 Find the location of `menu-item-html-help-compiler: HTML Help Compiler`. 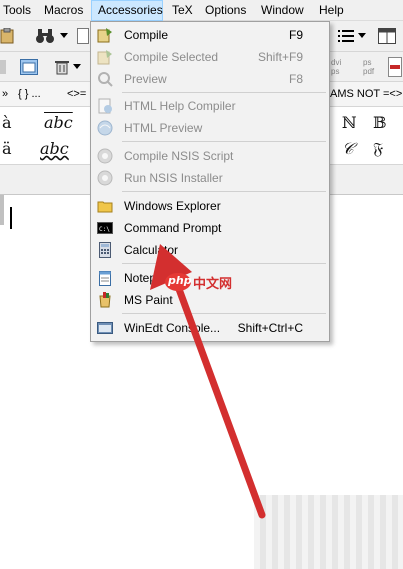

menu-item-html-help-compiler: HTML Help Compiler is located at coordinates (210, 106).